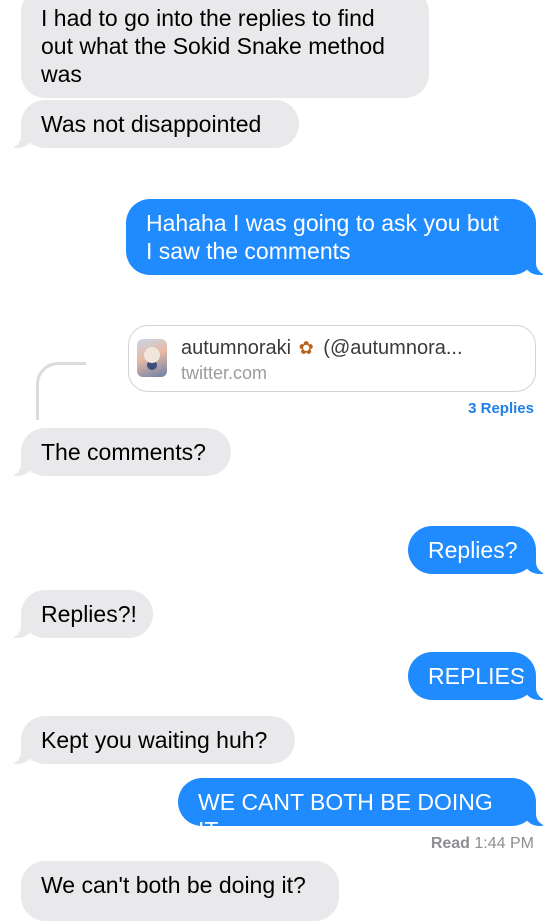 This screenshot has width=557, height=921. Describe the element at coordinates (482, 676) in the screenshot. I see `message-bubble-outgoing: REPLIES` at that location.